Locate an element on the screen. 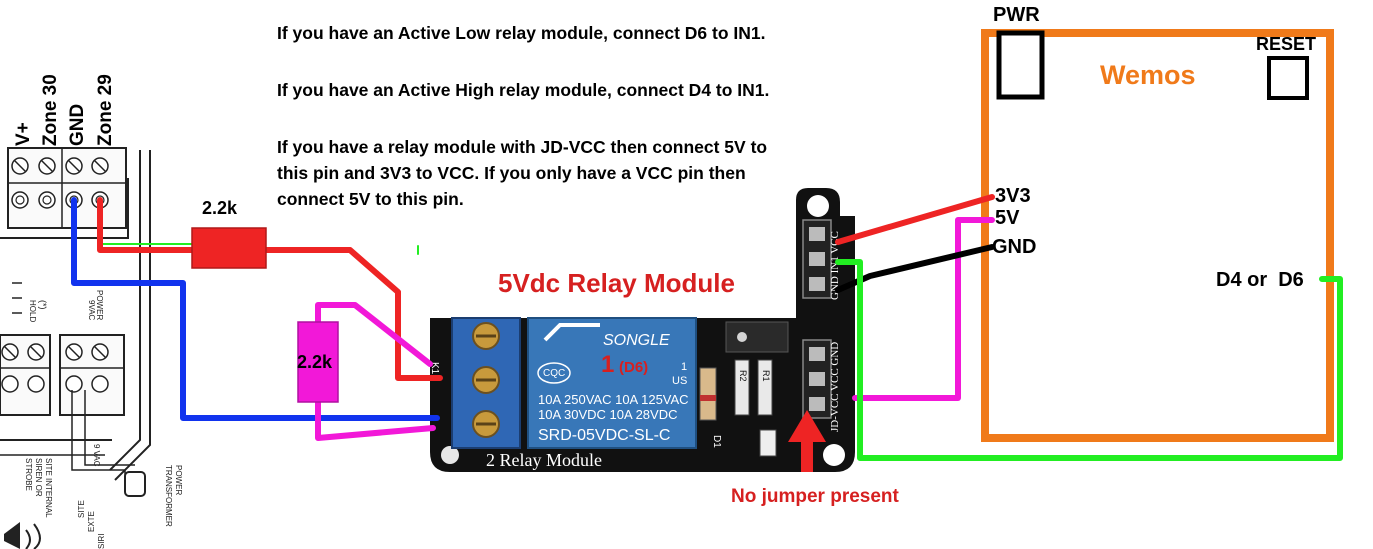  panel-text-power-2: POWER is located at coordinates (178, 480).